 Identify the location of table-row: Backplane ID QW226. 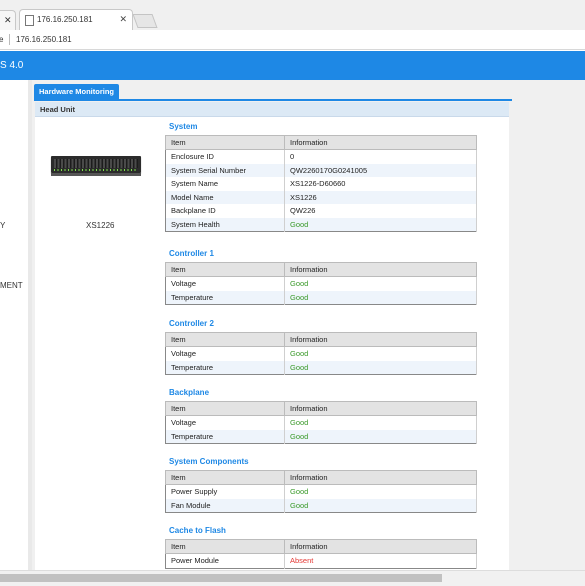
(321, 211).